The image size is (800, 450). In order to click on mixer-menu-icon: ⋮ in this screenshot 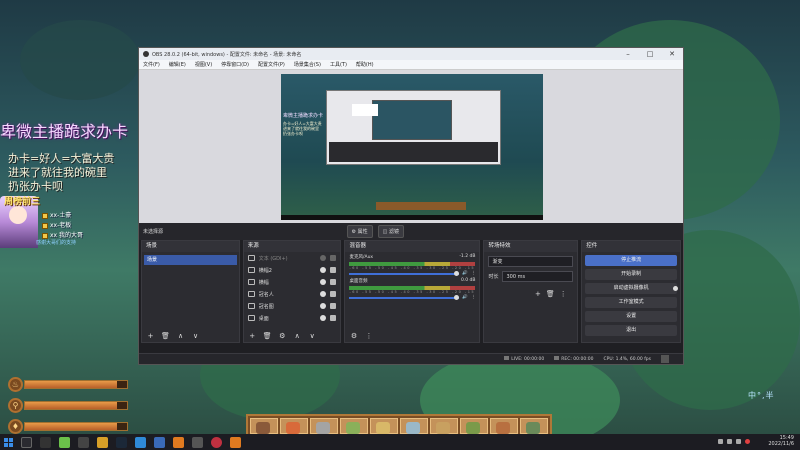, I will do `click(368, 336)`.